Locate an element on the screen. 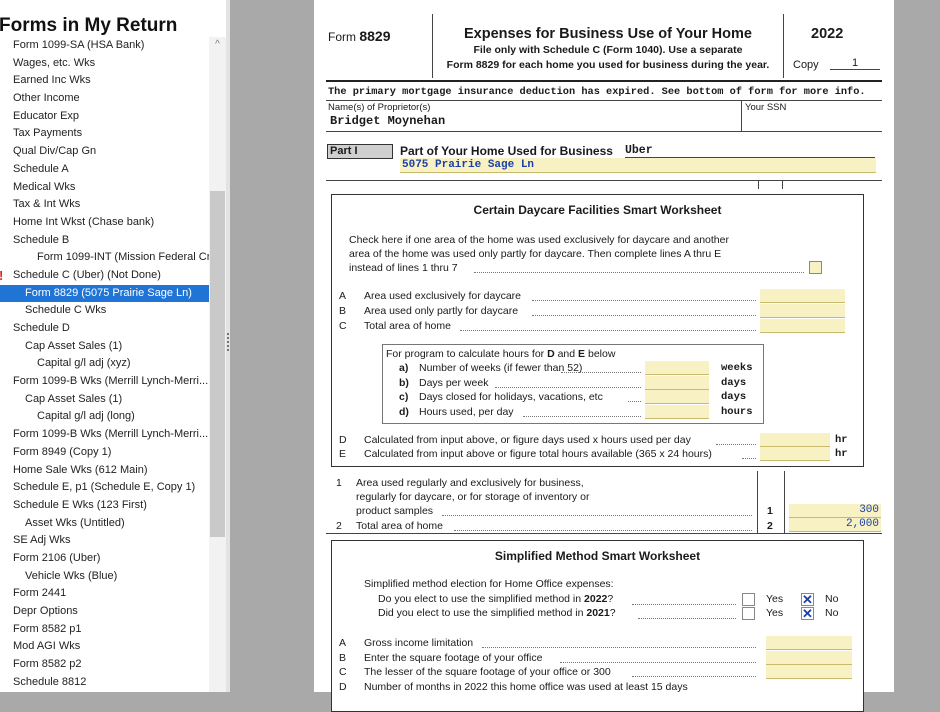  sidebar-item: Schedule E Wks (123 First) is located at coordinates (105, 506).